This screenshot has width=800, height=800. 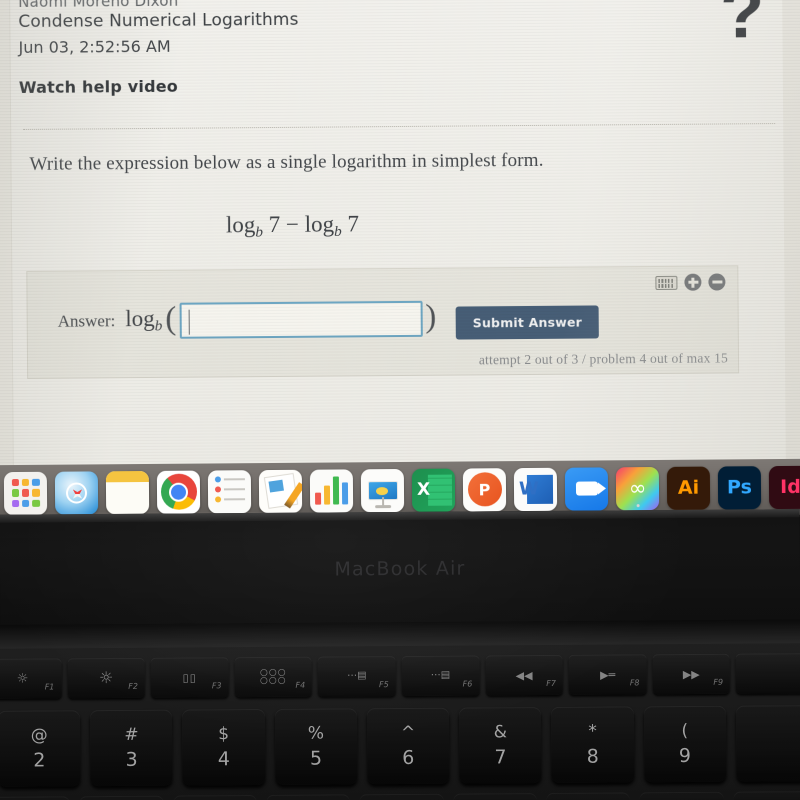 I want to click on rewind-key: ◀◀ F7, so click(x=524, y=675).